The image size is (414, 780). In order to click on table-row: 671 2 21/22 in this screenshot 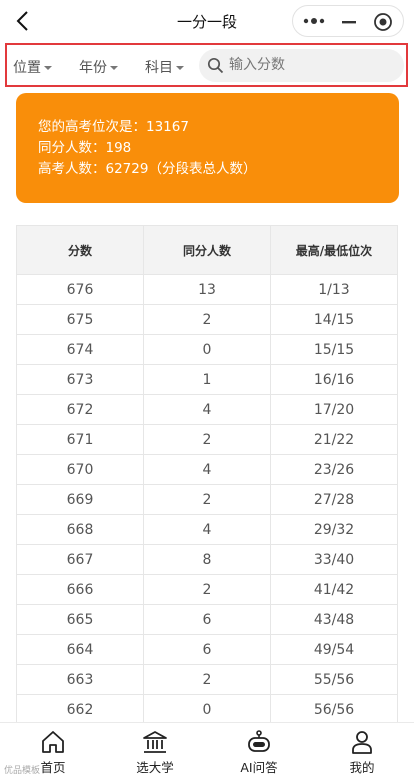, I will do `click(207, 440)`.